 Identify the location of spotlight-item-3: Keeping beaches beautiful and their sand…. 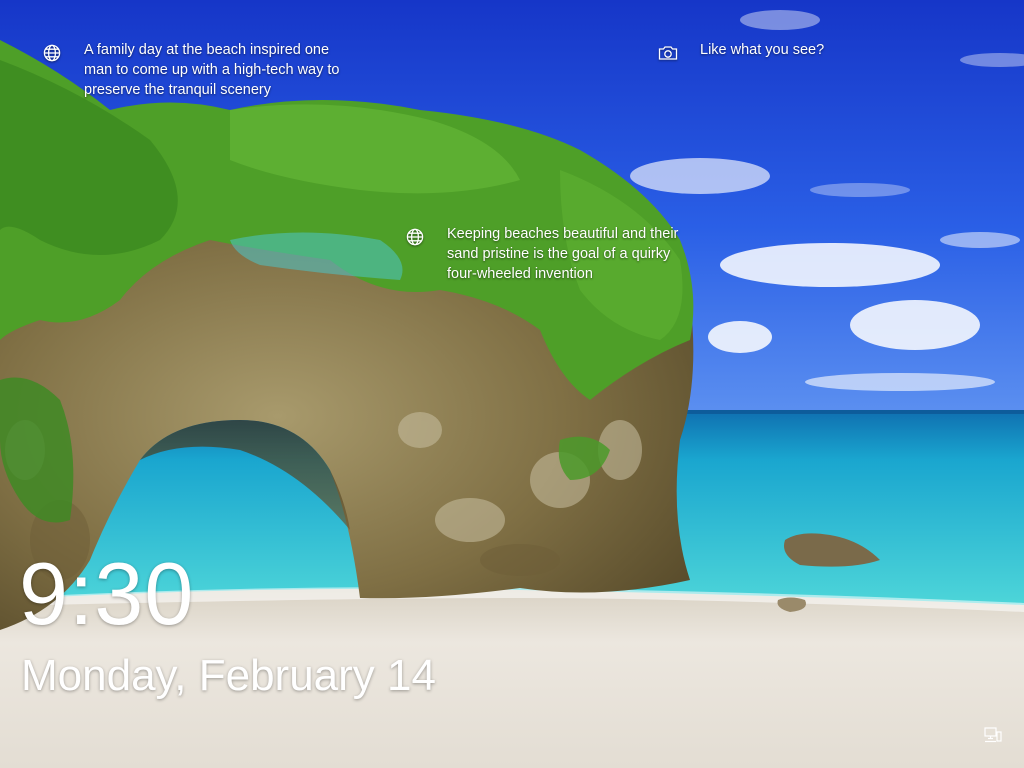
(553, 254).